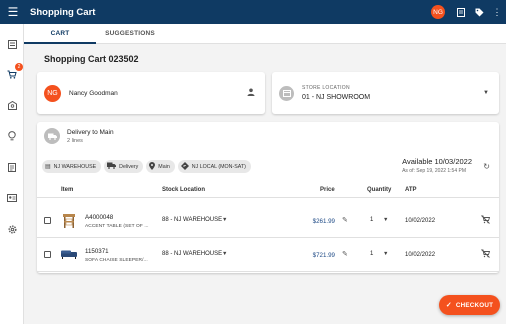 The height and width of the screenshot is (324, 506). Describe the element at coordinates (251, 93) in the screenshot. I see `person-icon` at that location.